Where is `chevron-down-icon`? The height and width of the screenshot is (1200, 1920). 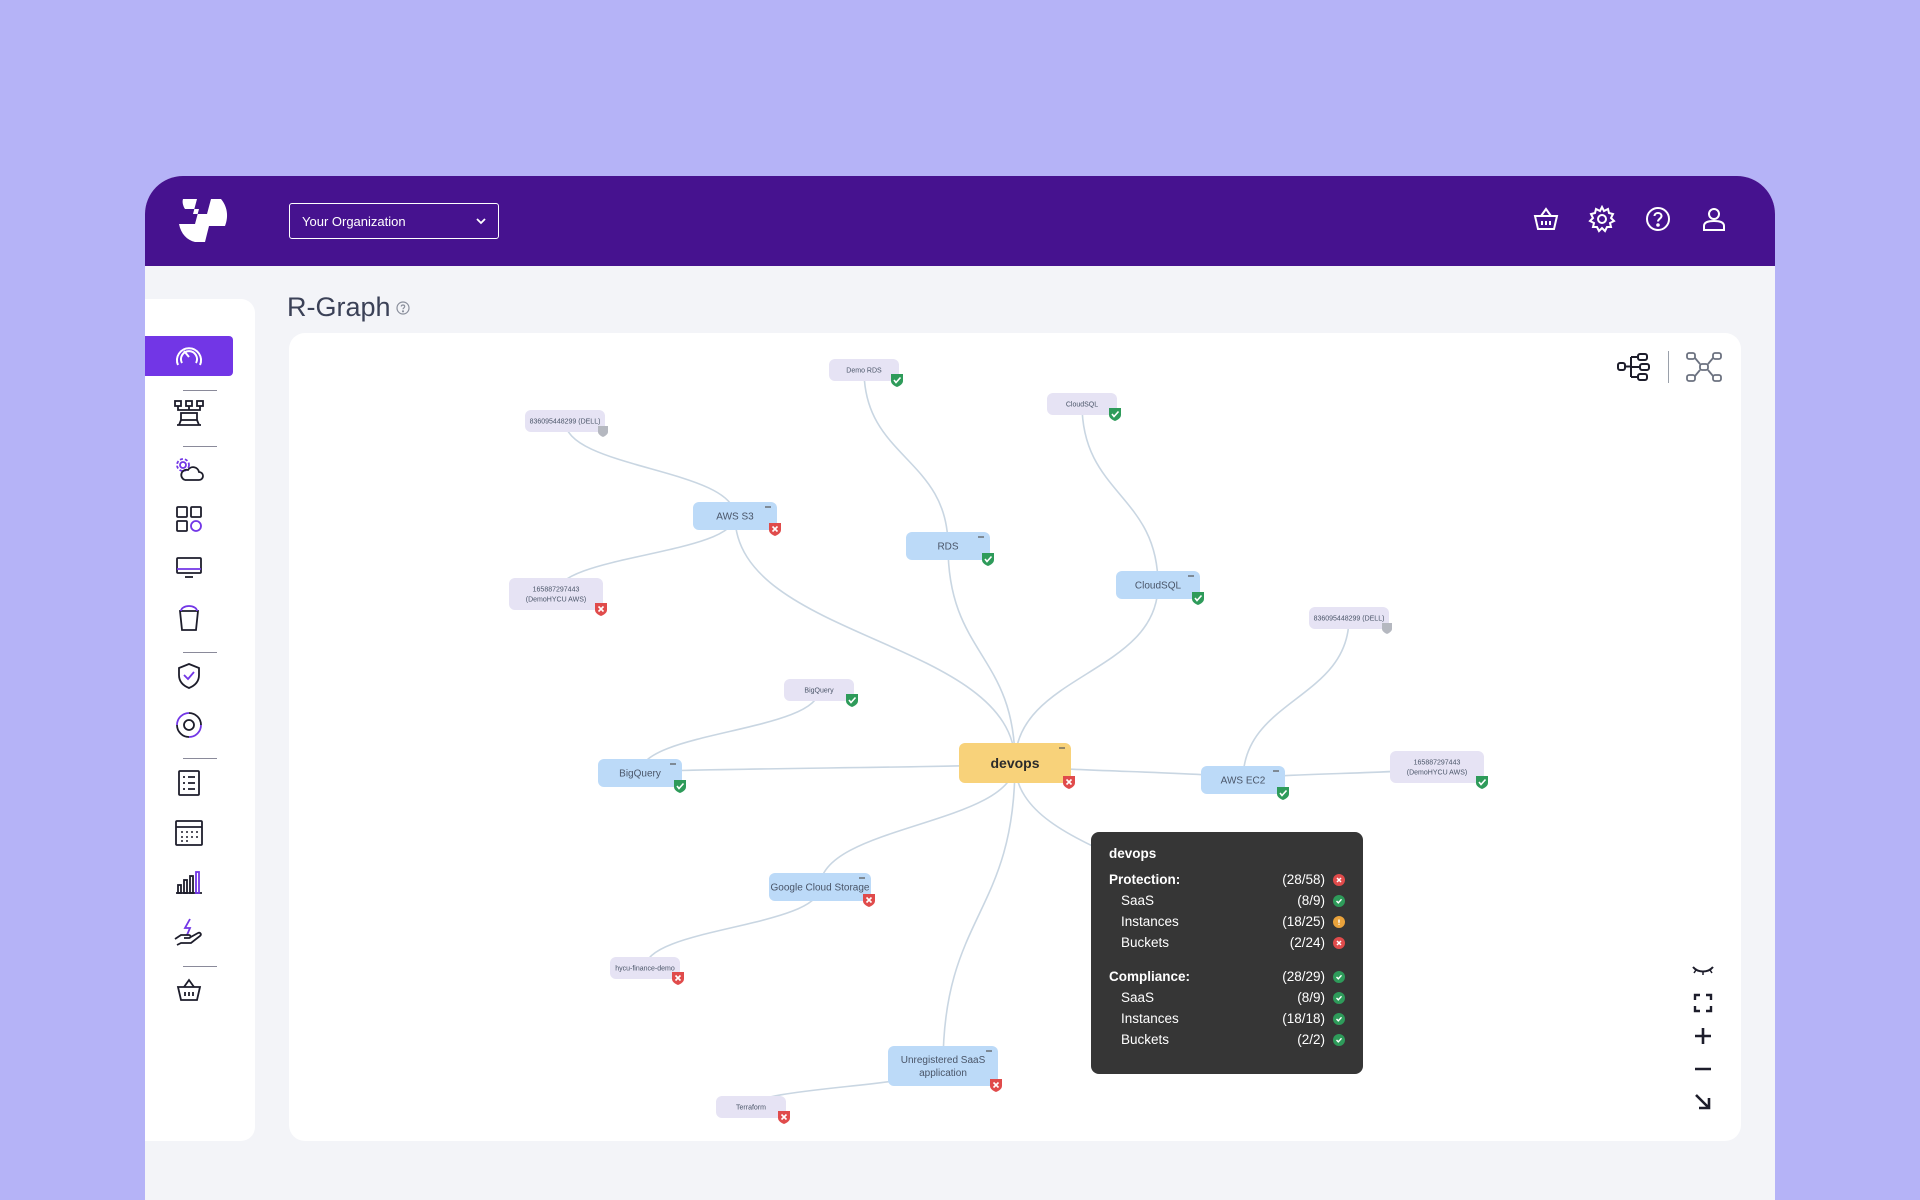 chevron-down-icon is located at coordinates (481, 221).